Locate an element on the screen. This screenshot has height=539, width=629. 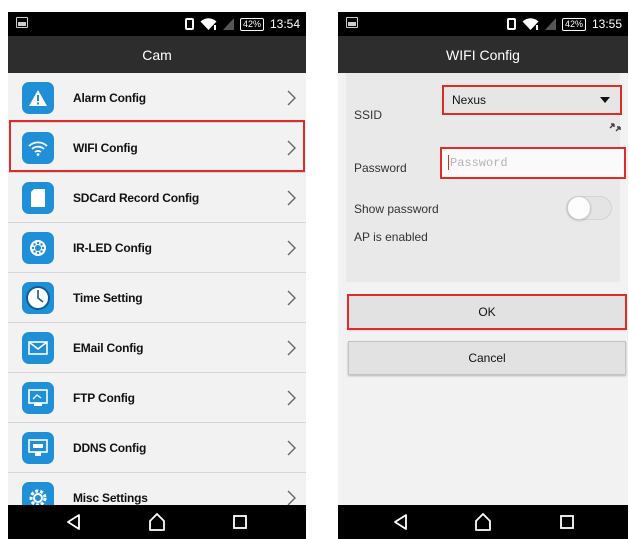
show-password-label: Show password is located at coordinates (396, 209).